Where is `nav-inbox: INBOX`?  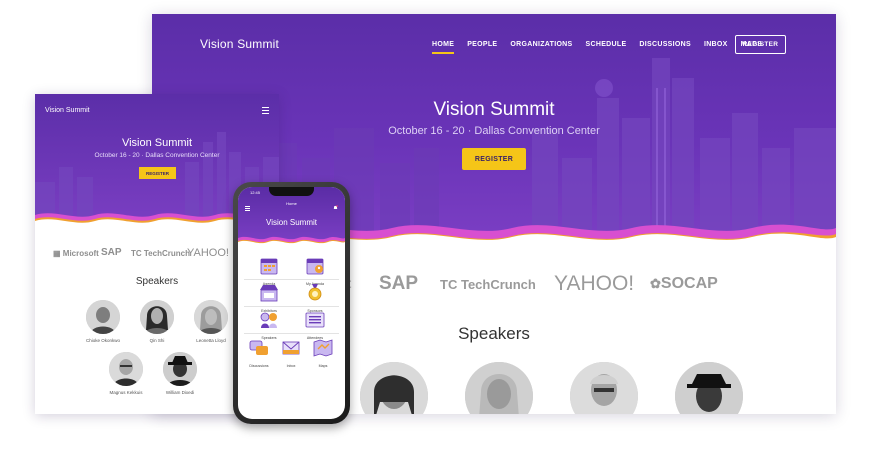 nav-inbox: INBOX is located at coordinates (716, 44).